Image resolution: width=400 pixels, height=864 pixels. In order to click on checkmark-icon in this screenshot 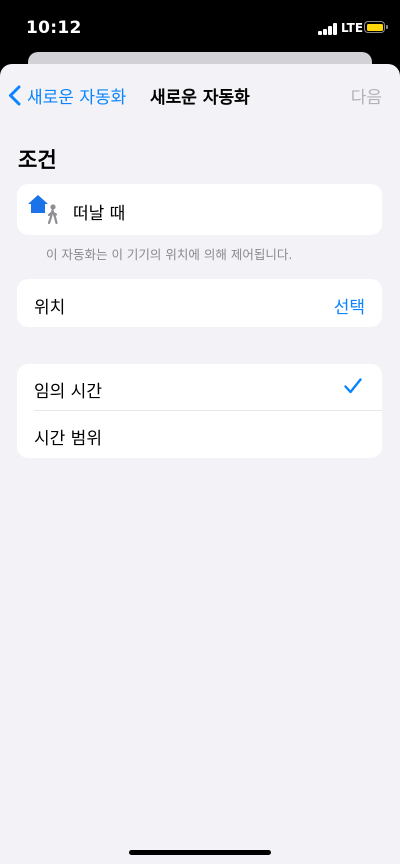, I will do `click(353, 386)`.